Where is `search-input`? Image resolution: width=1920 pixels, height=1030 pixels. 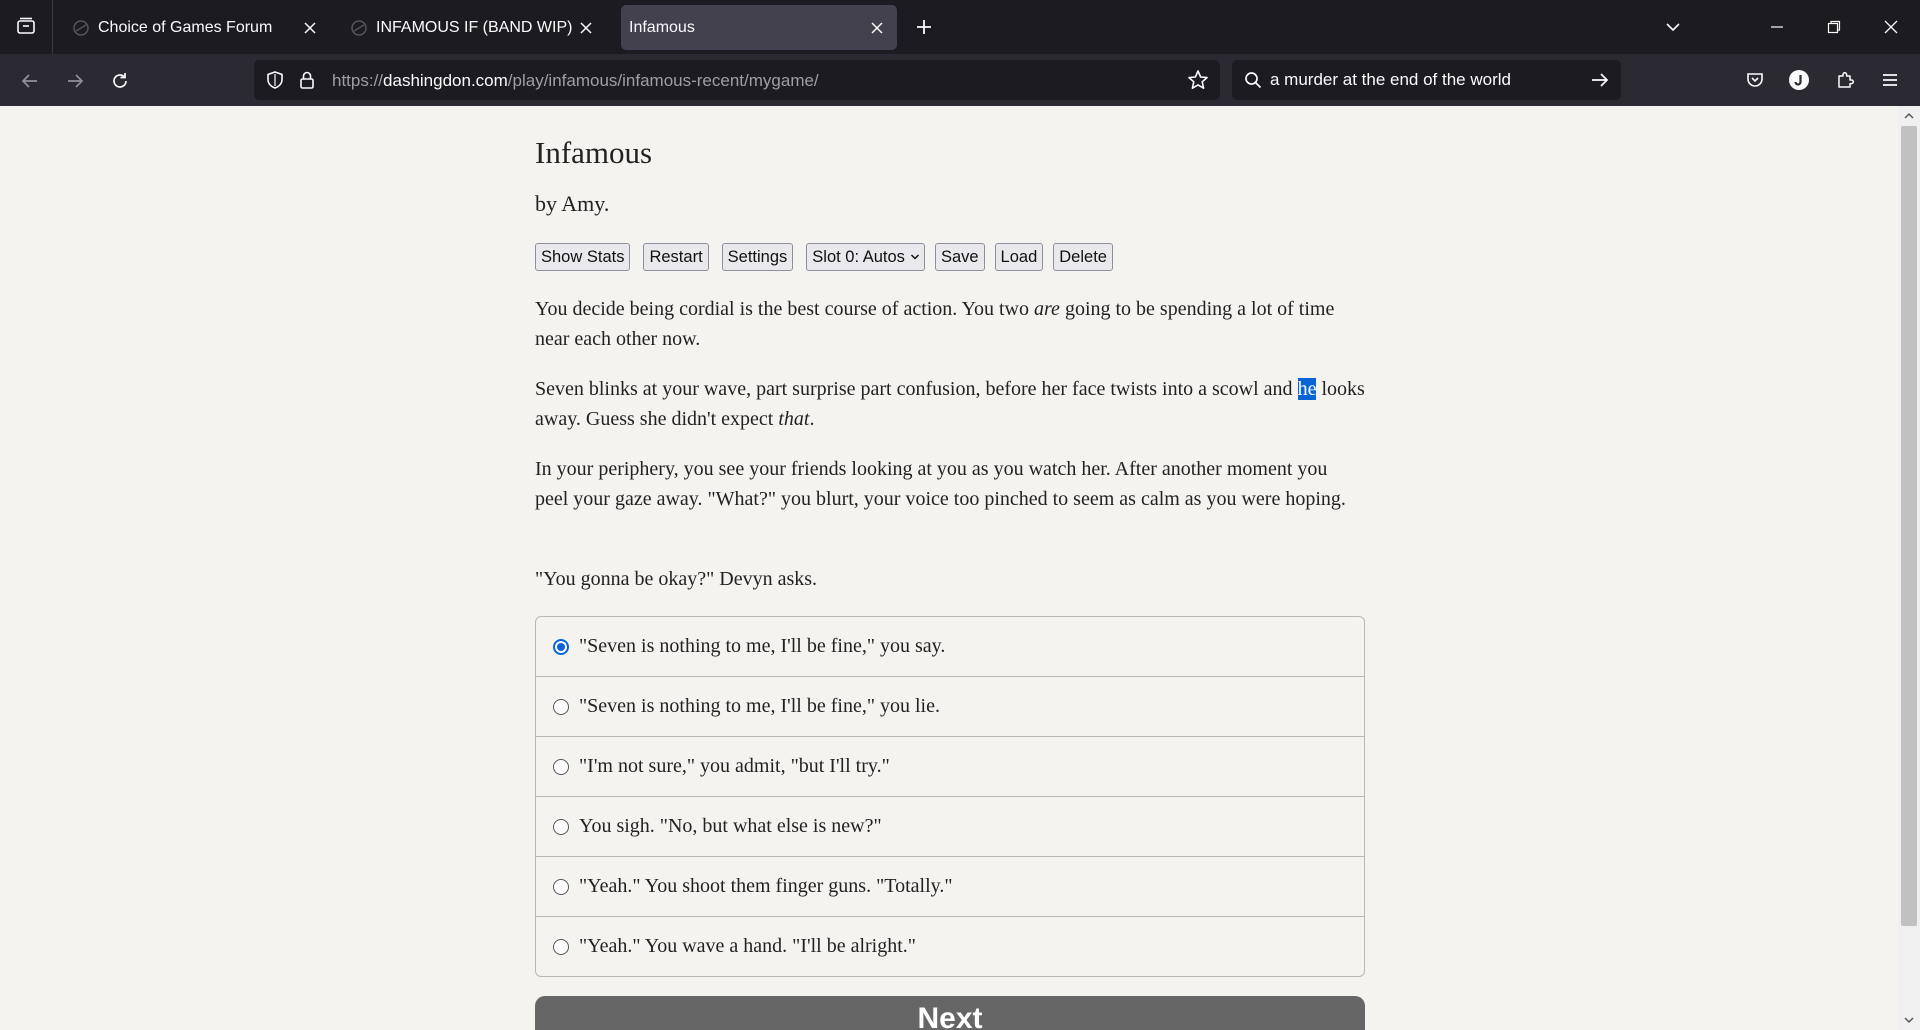
search-input is located at coordinates (1420, 80).